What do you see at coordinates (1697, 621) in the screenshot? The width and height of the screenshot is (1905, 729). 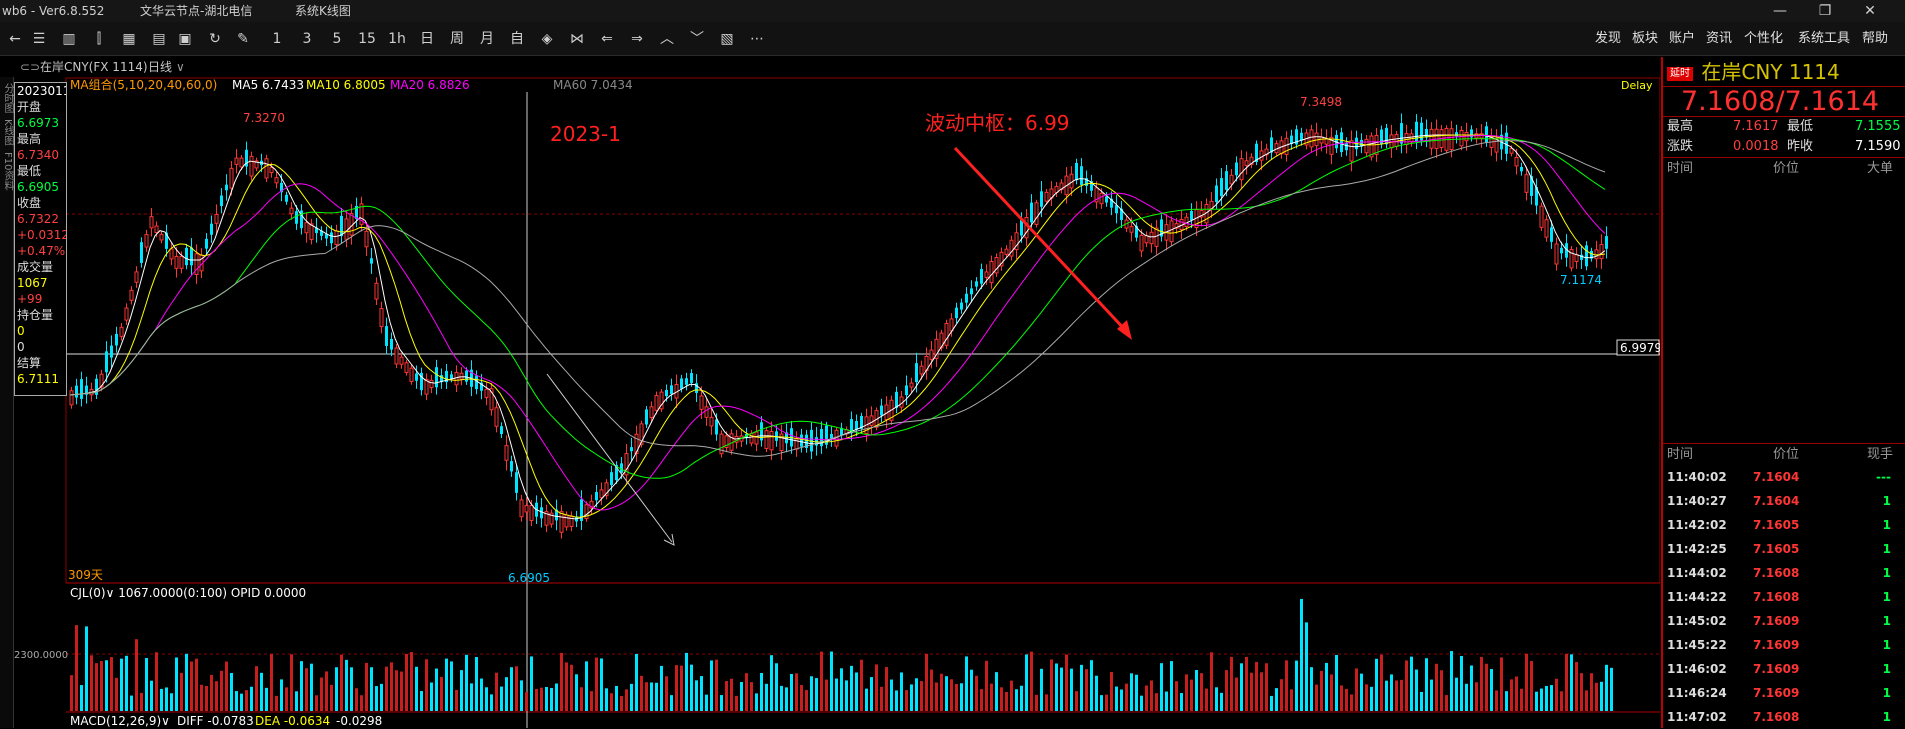 I see `tick-time: 11:45:02` at bounding box center [1697, 621].